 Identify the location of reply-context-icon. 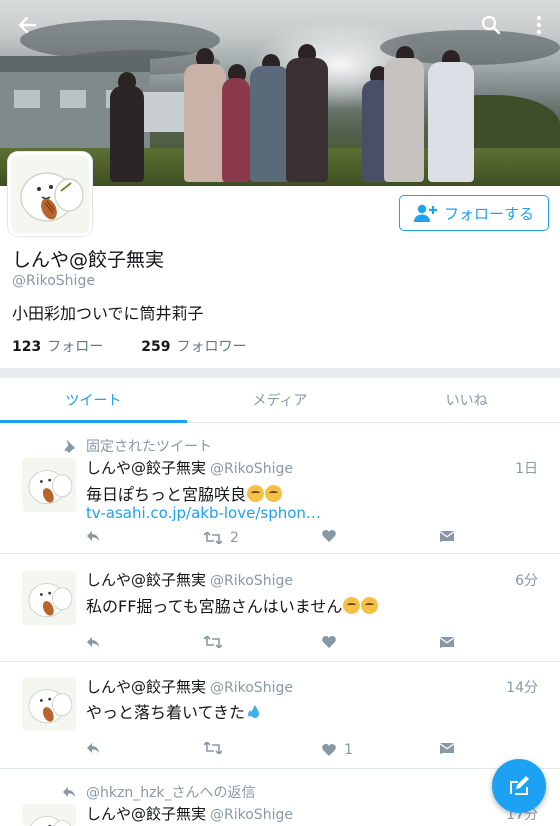
(69, 792).